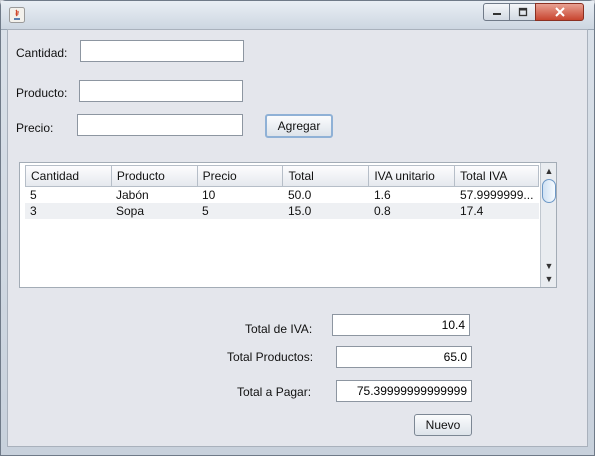 The image size is (595, 456). What do you see at coordinates (299, 126) in the screenshot?
I see `agregar-button: Agregar` at bounding box center [299, 126].